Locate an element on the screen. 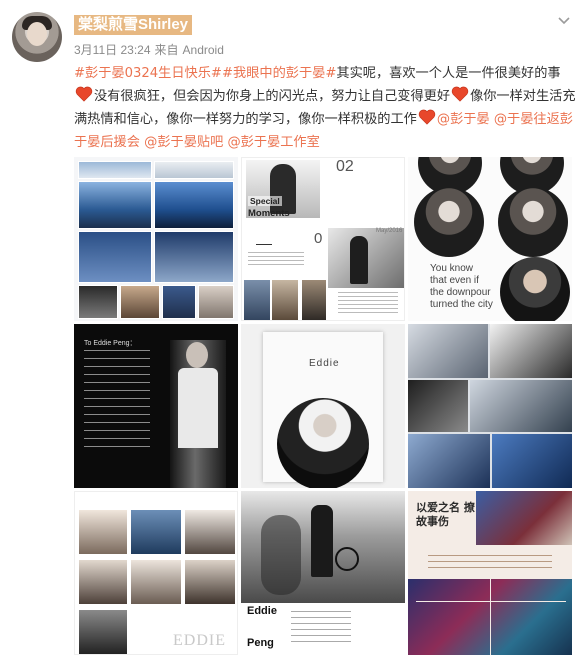 Image resolution: width=586 pixels, height=666 pixels. date-label: May/2016 is located at coordinates (389, 231).